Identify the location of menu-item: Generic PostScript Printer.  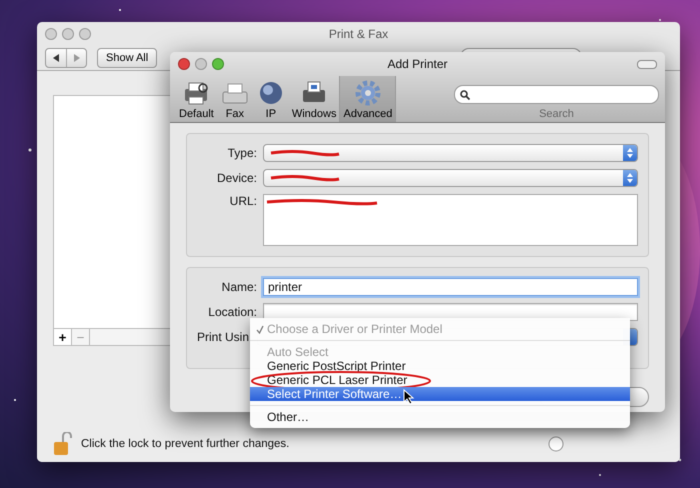
(440, 366).